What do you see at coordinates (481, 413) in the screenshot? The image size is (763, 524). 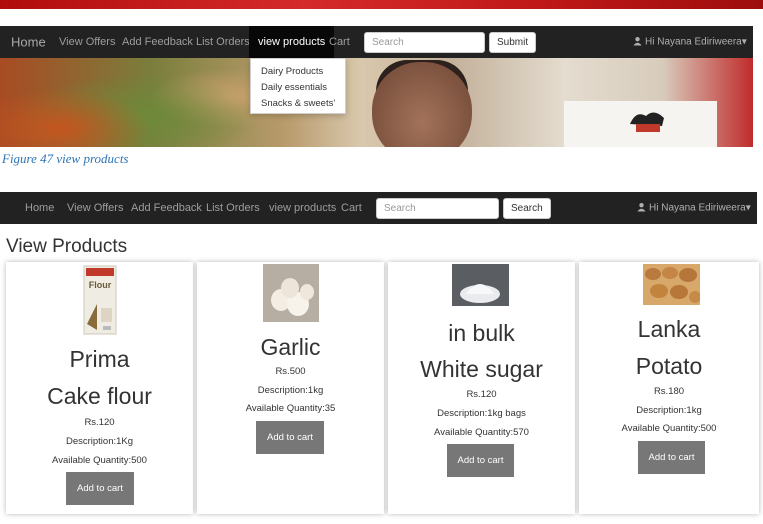 I see `product-description: Description:1kg bags` at bounding box center [481, 413].